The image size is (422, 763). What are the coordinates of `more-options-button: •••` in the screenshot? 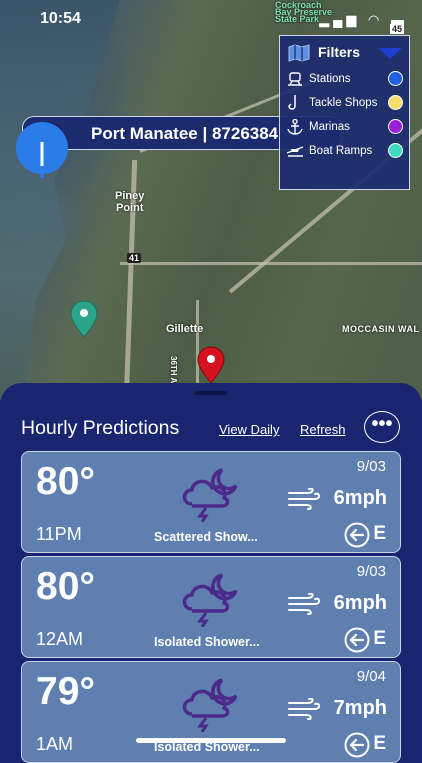 It's located at (382, 427).